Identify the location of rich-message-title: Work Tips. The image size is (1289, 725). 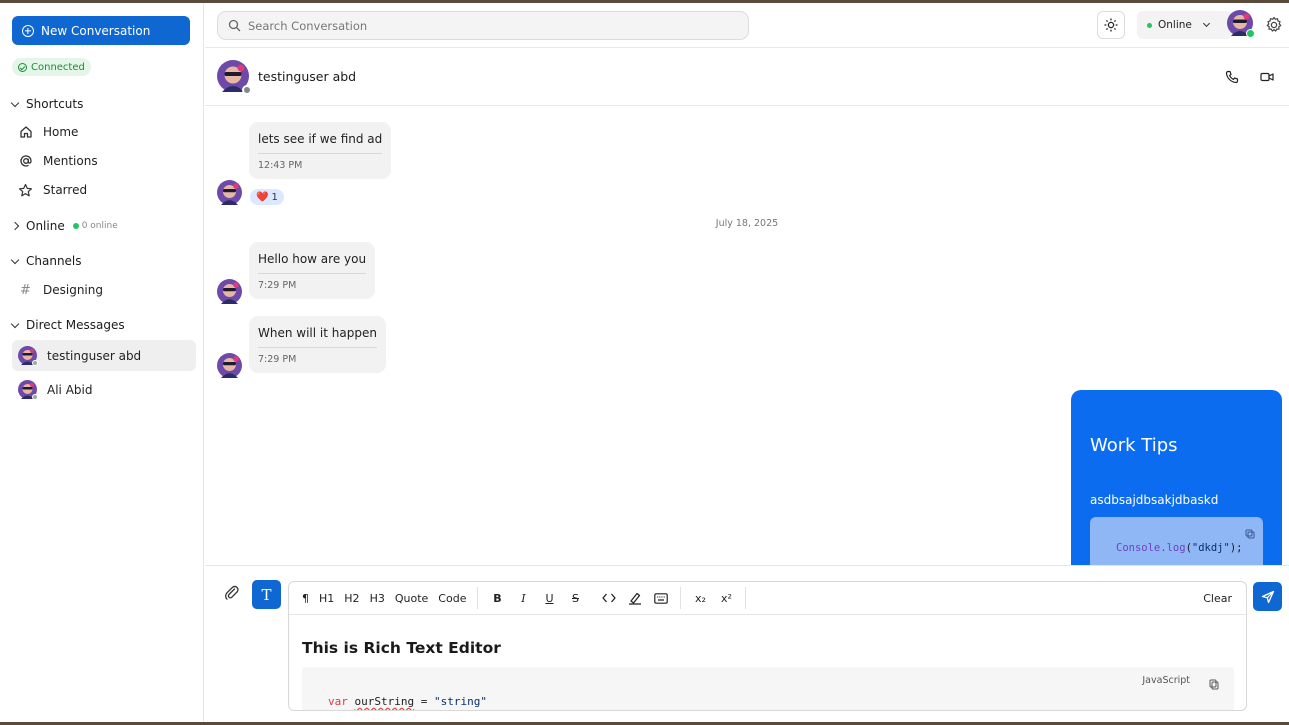
(1134, 445).